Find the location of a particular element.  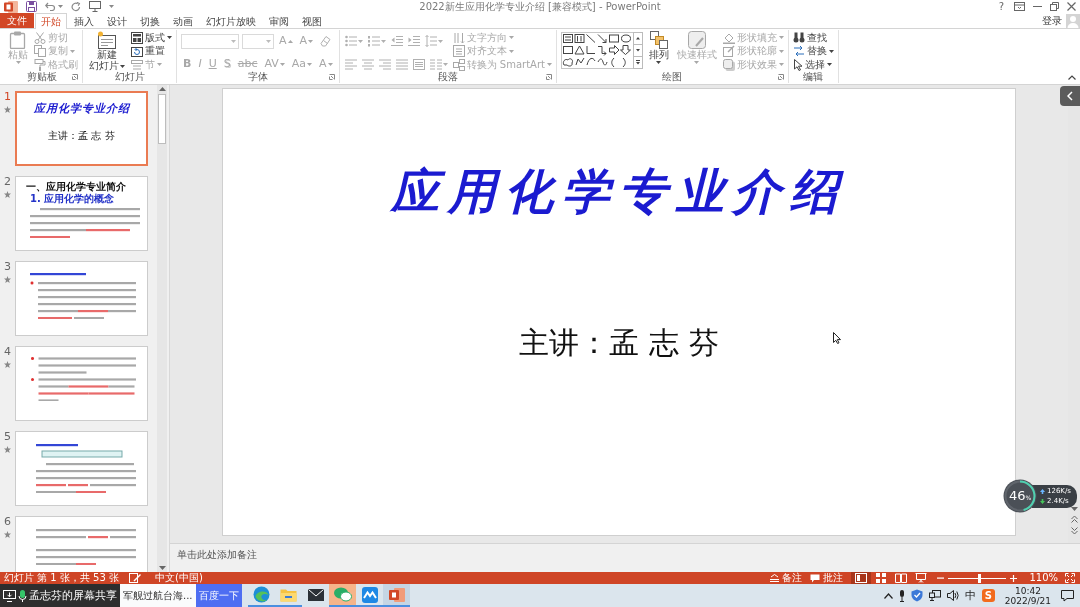

slide-thumbnail: 应用化学专业介绍 主讲：孟 志 芬 is located at coordinates (81, 128).